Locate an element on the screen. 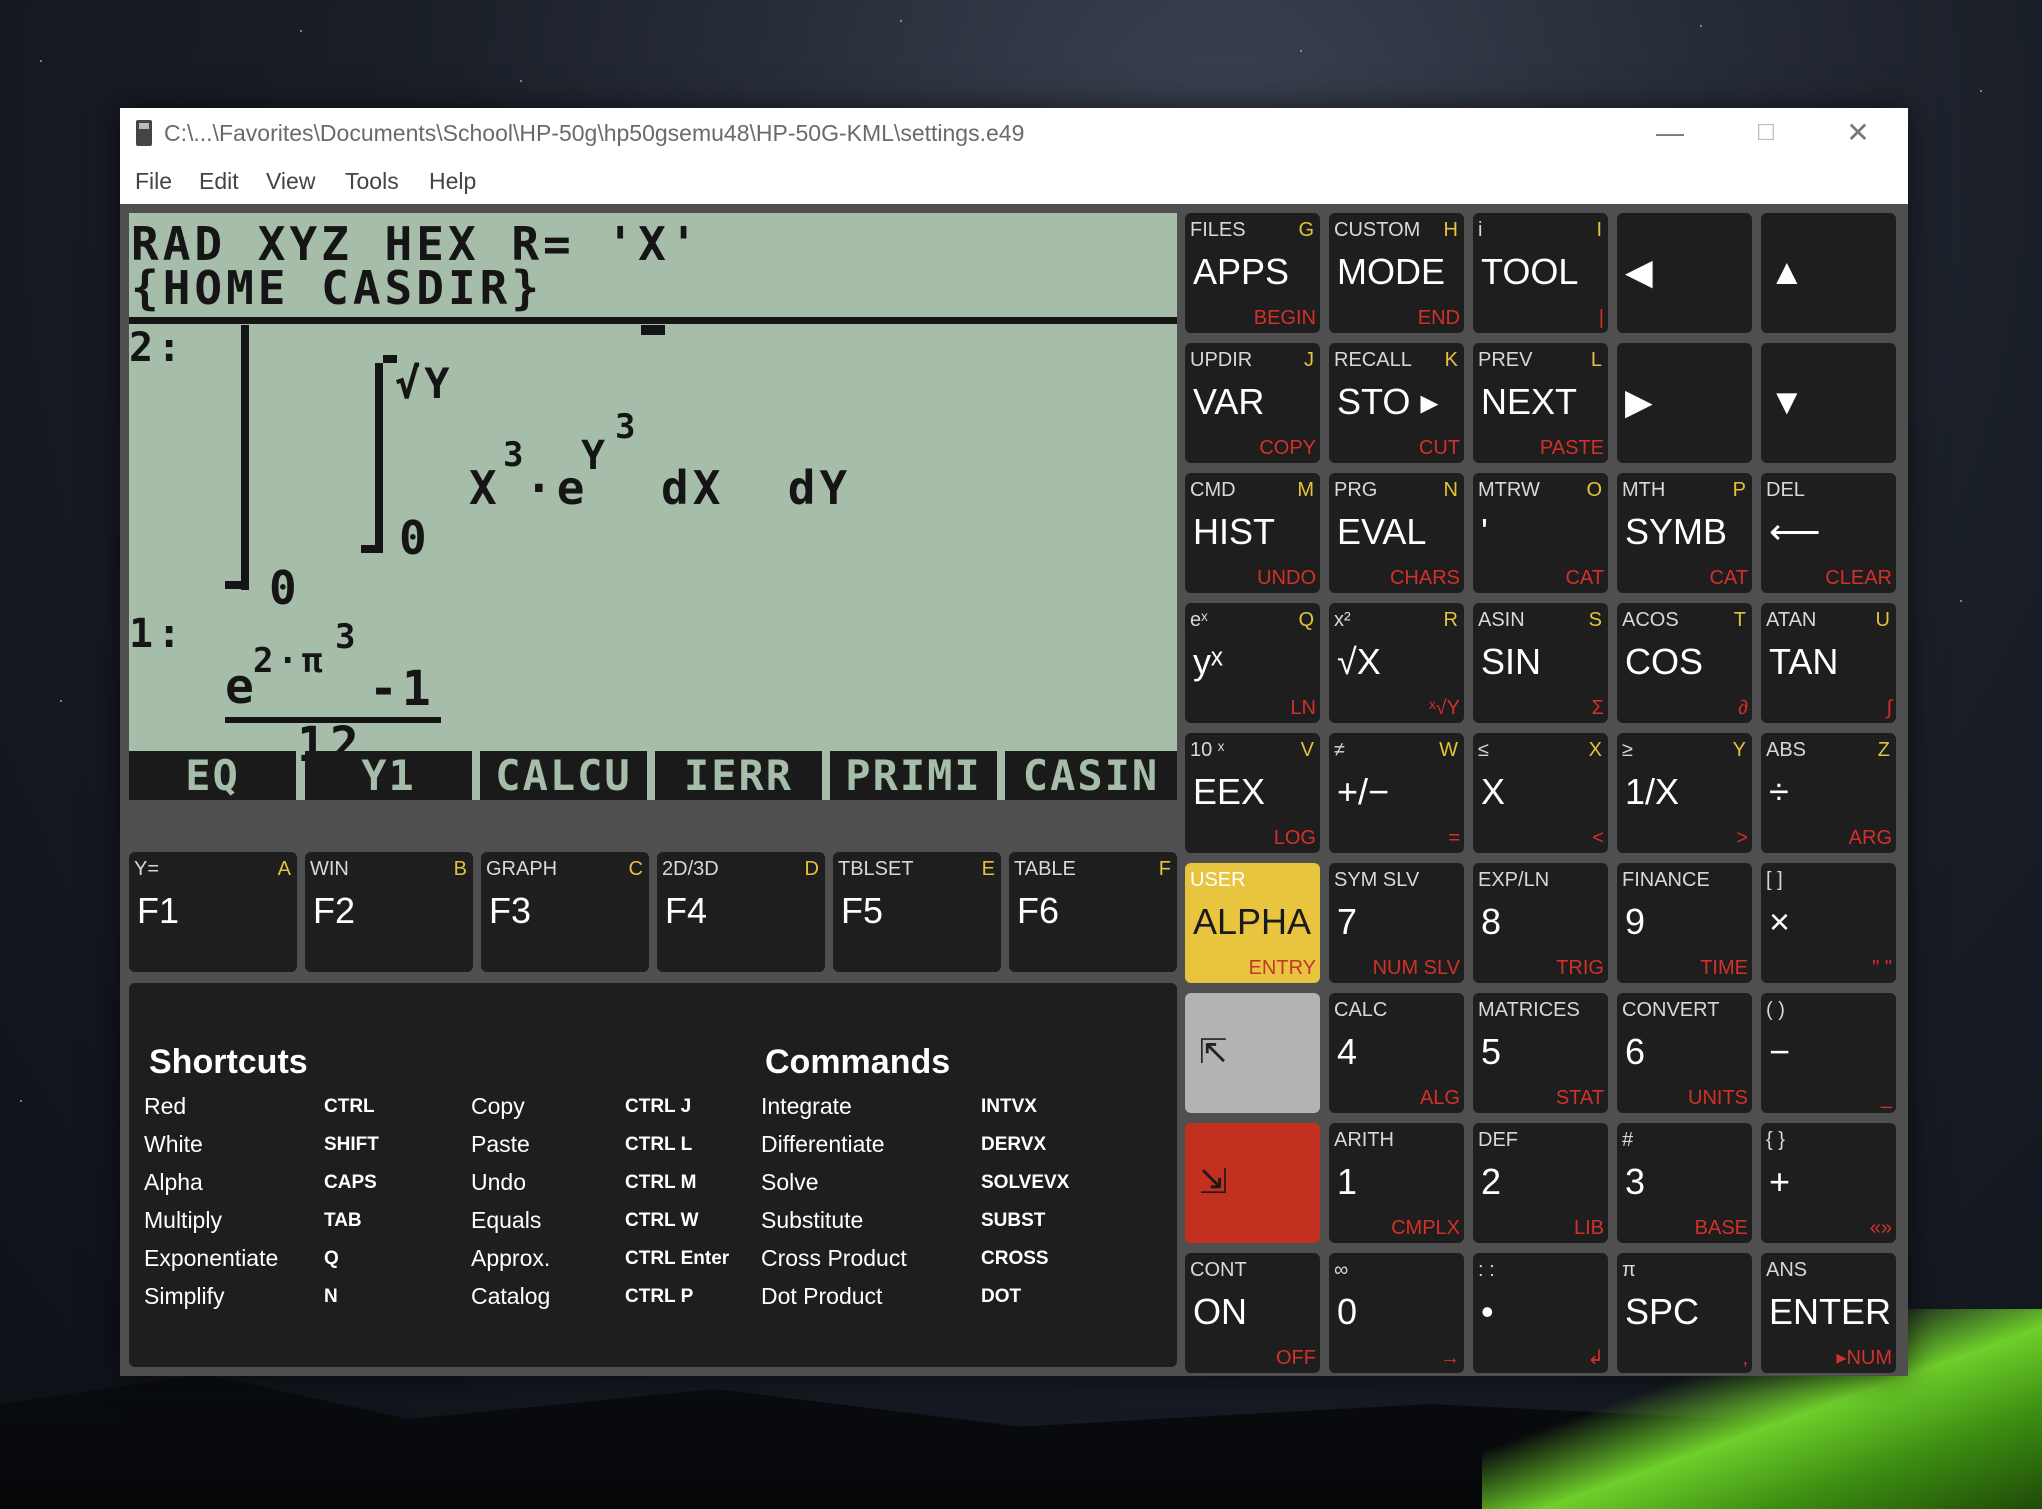 The image size is (2042, 1509). key--29: [ ] × " " is located at coordinates (1828, 923).